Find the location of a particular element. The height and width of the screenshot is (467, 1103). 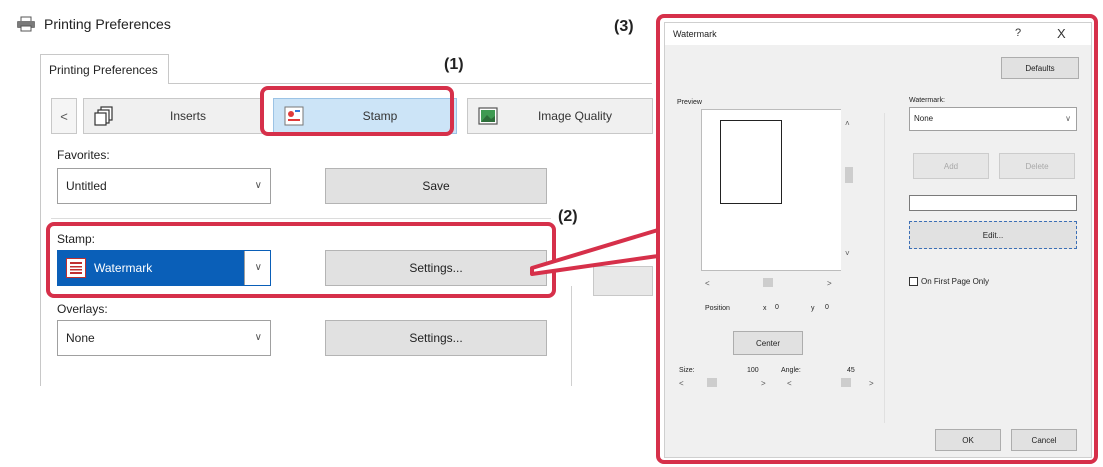

horizontal-scroll-thumb is located at coordinates (768, 282).